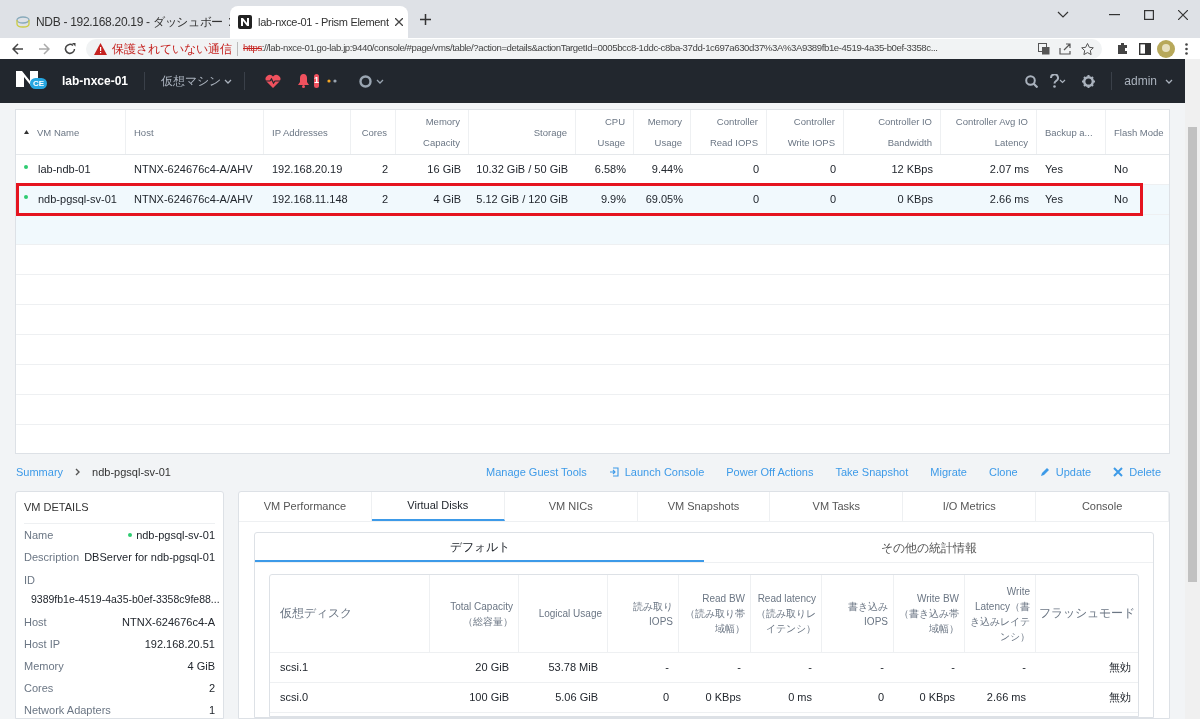  Describe the element at coordinates (317, 81) in the screenshot. I see `alert-count: 1` at that location.